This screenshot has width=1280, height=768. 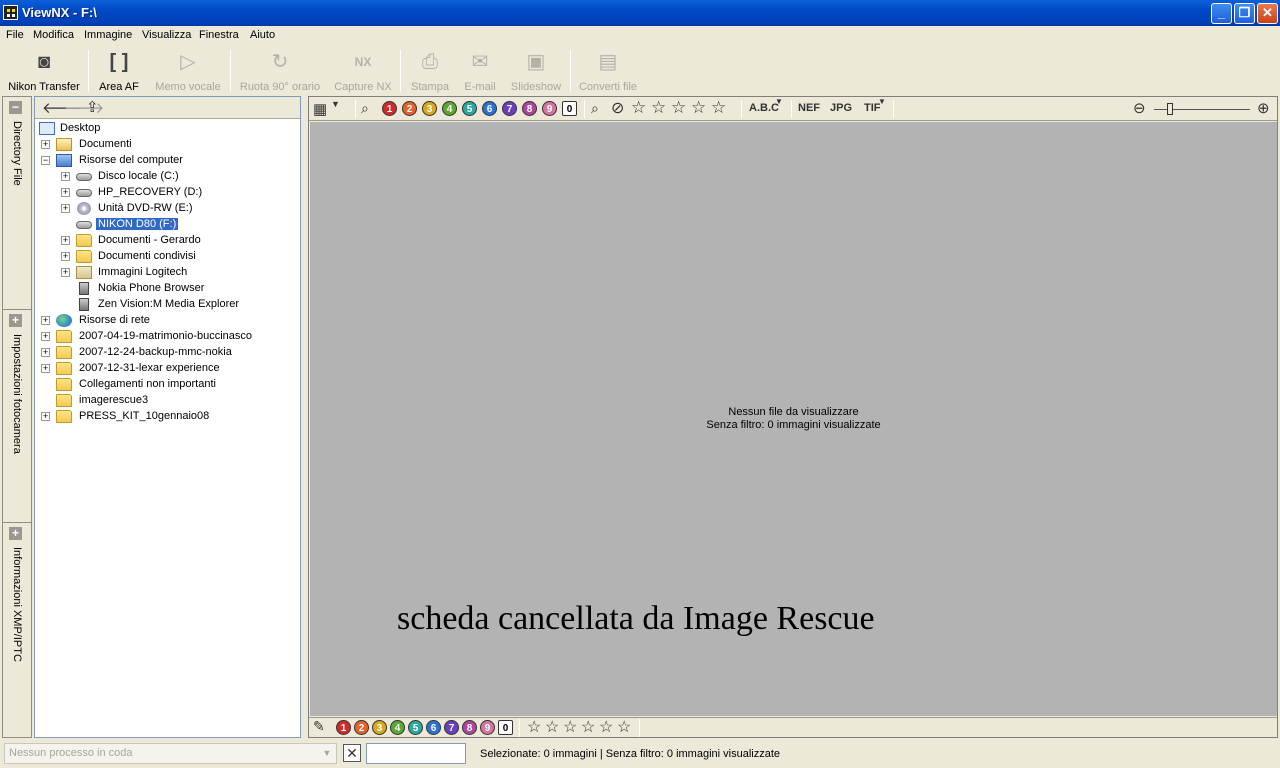 What do you see at coordinates (379, 727) in the screenshot?
I see `set-label-3: 3` at bounding box center [379, 727].